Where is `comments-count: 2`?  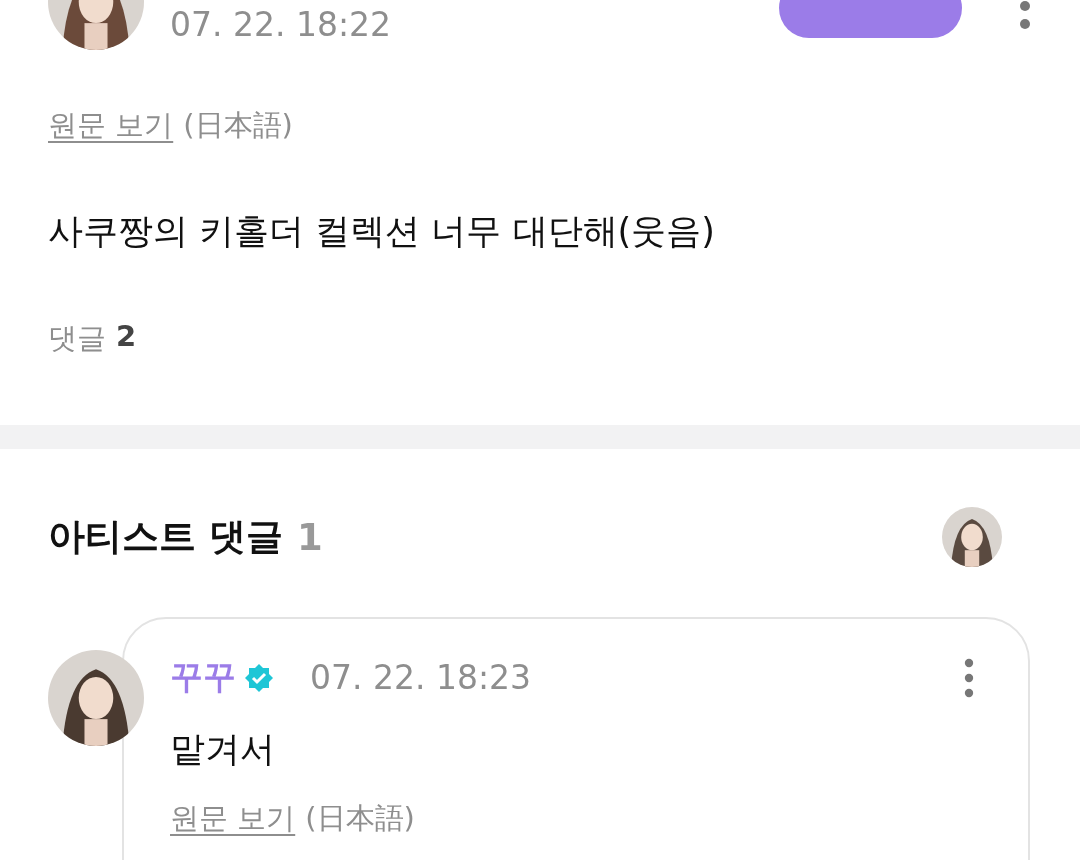
comments-count: 2 is located at coordinates (126, 337).